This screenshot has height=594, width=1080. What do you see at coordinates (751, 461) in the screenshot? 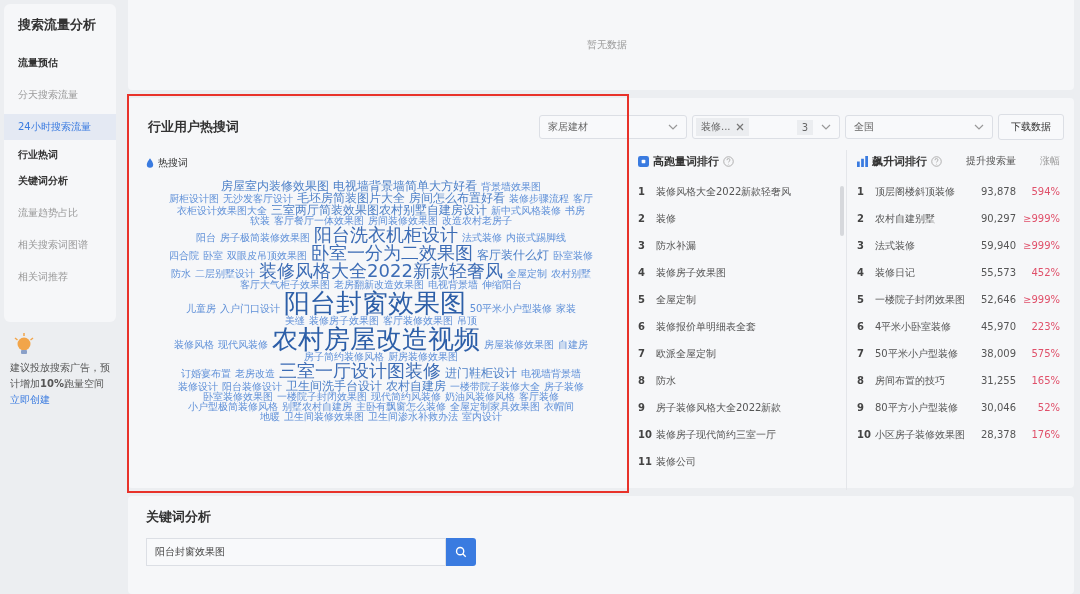
I see `keyword-text: 装修公司` at bounding box center [751, 461].